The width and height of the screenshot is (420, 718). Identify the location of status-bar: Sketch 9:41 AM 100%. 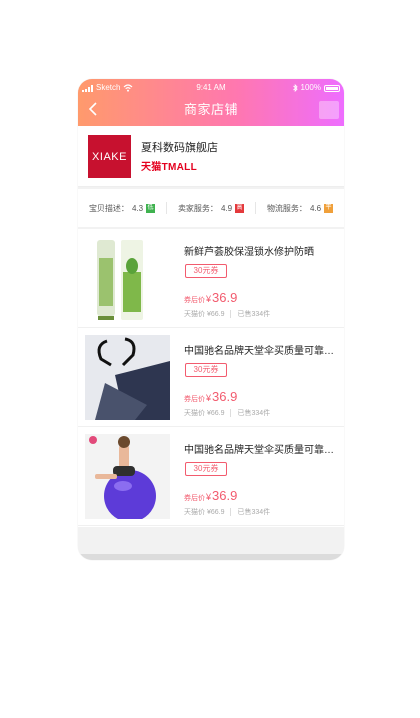
(211, 88).